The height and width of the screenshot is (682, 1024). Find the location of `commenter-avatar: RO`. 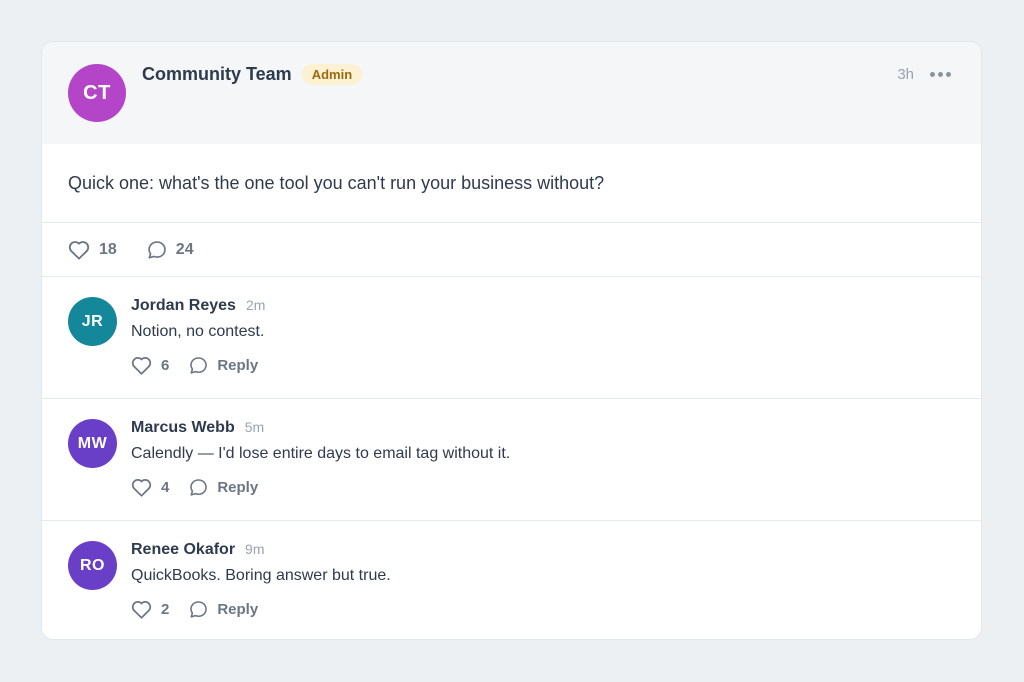

commenter-avatar: RO is located at coordinates (92, 565).